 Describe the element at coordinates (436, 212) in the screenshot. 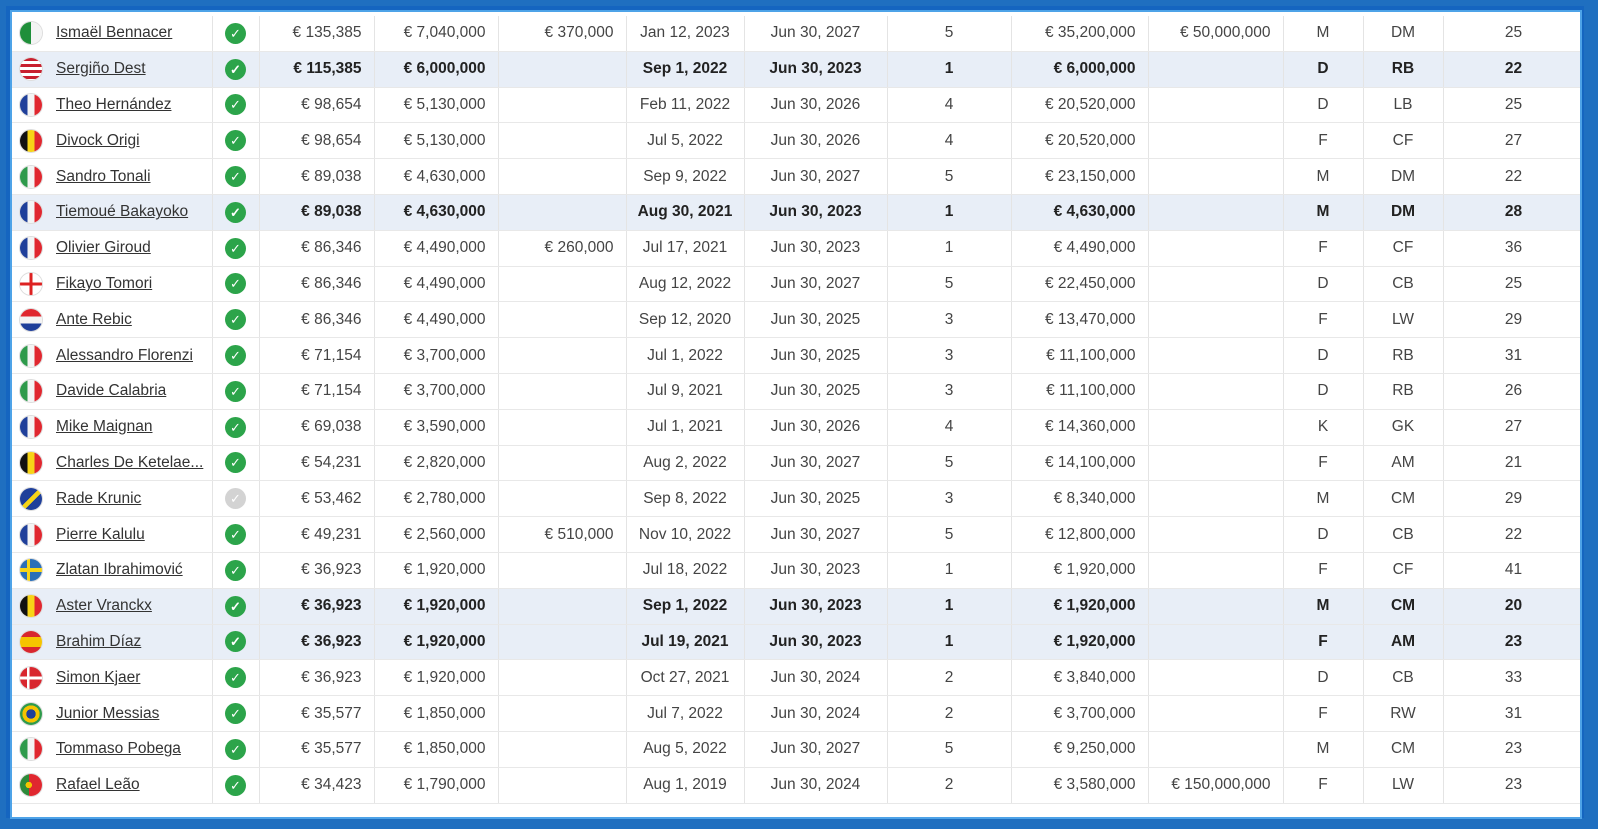

I see `yearly-salary-cell: € 4,630,000` at that location.